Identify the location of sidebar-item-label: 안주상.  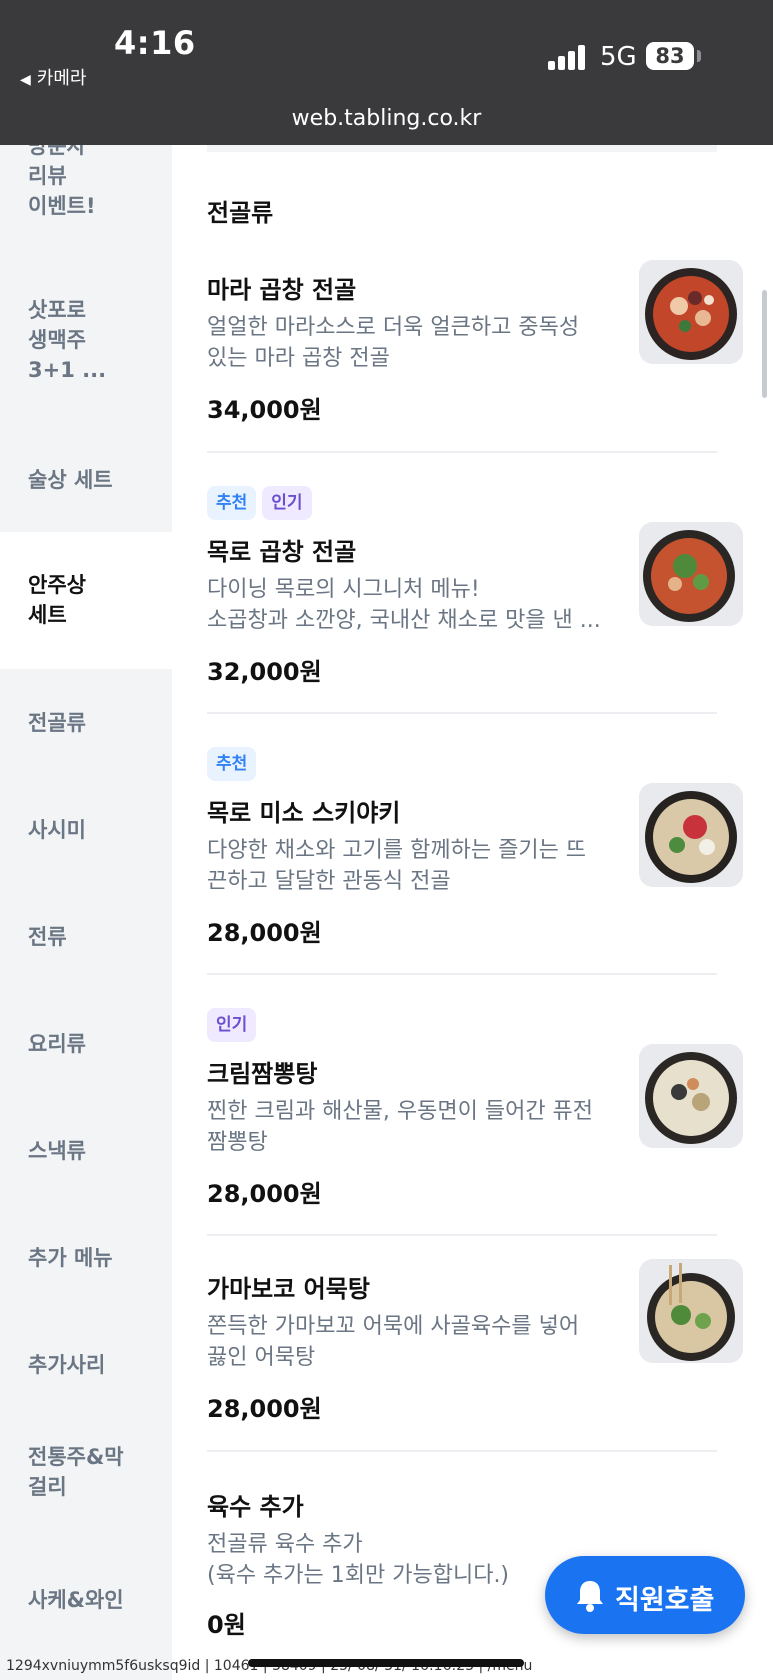
(57, 585).